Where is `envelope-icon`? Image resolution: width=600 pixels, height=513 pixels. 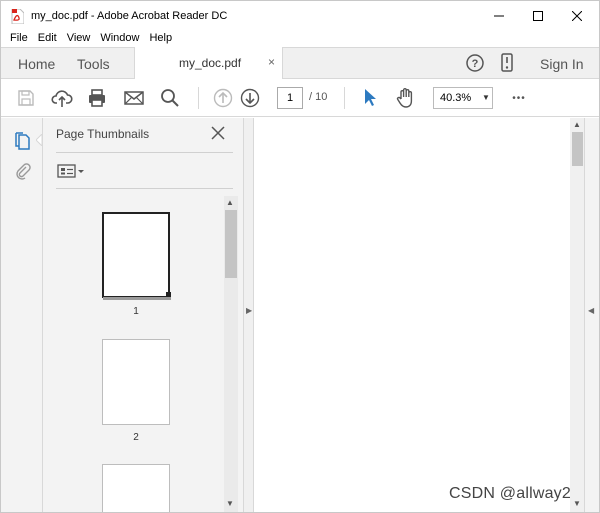 envelope-icon is located at coordinates (134, 98).